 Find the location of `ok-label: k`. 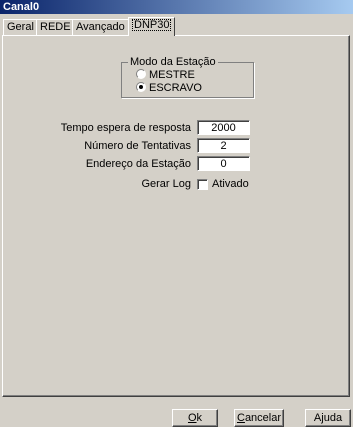

ok-label: k is located at coordinates (199, 418).